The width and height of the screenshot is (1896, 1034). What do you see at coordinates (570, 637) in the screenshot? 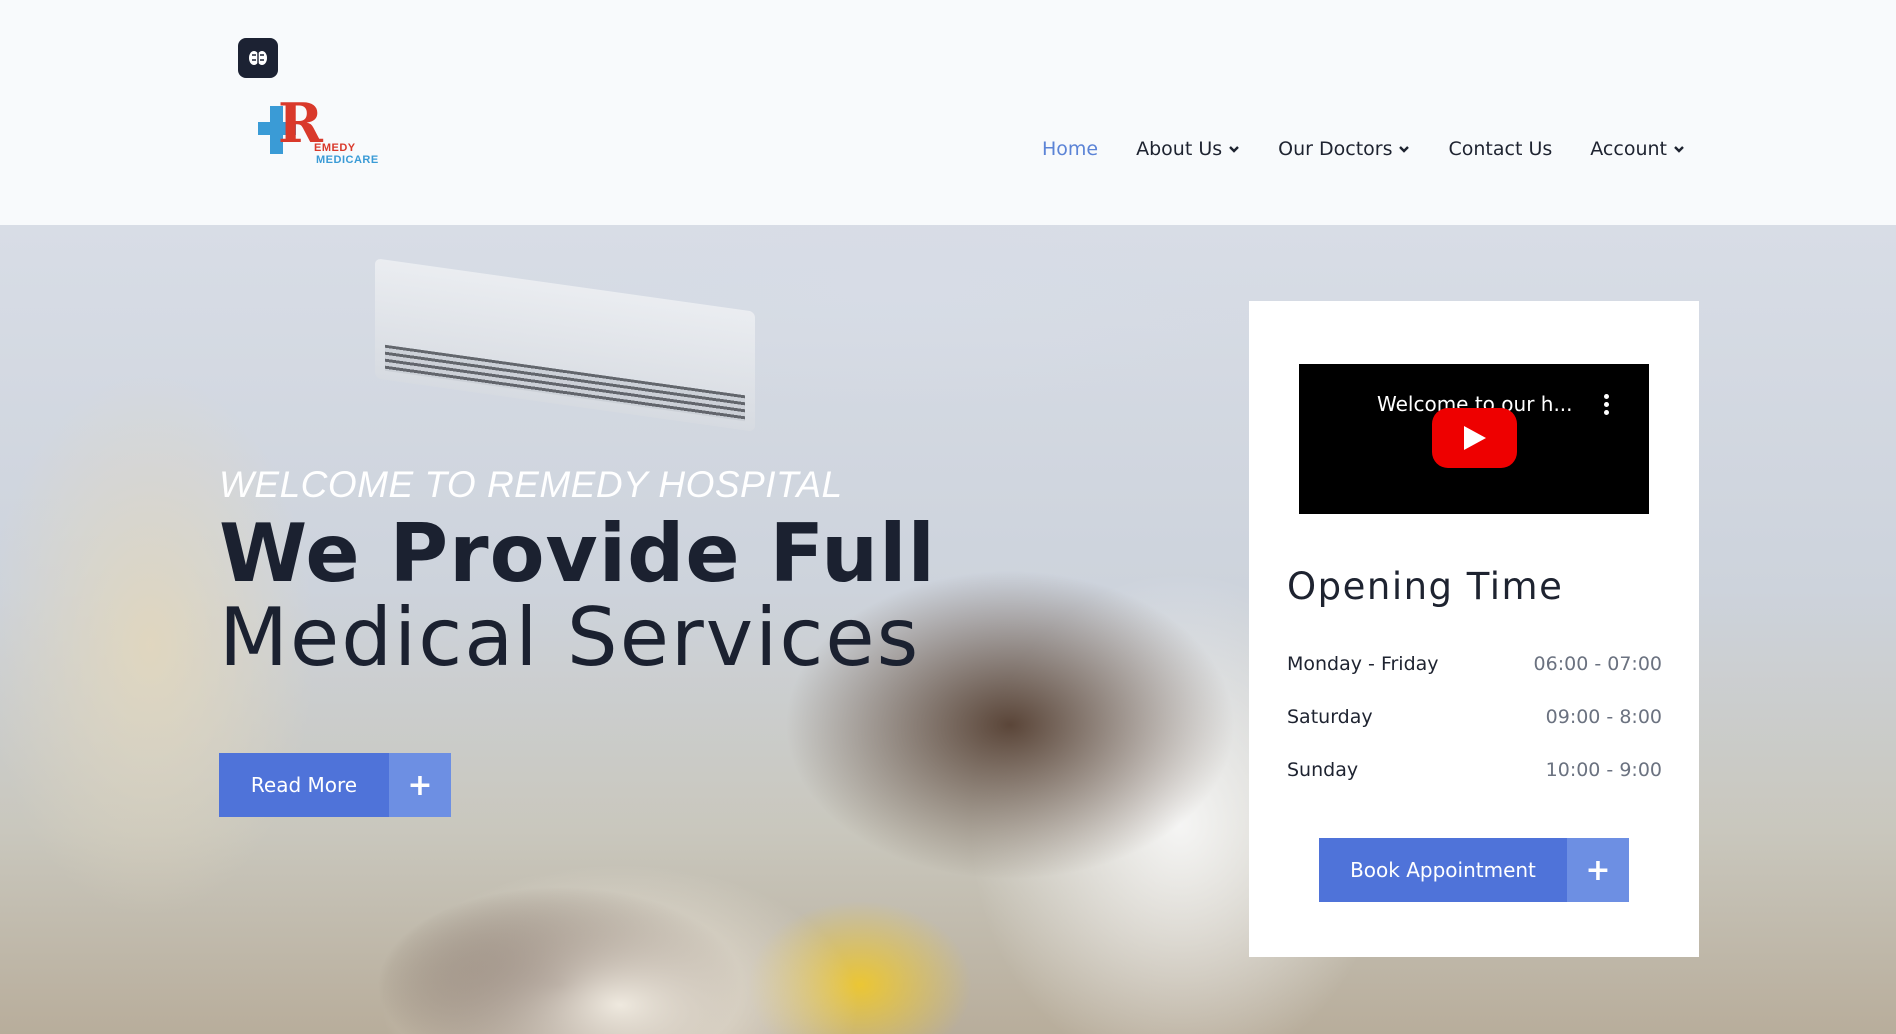
I see `hero-headline-line2: Medical Services` at bounding box center [570, 637].